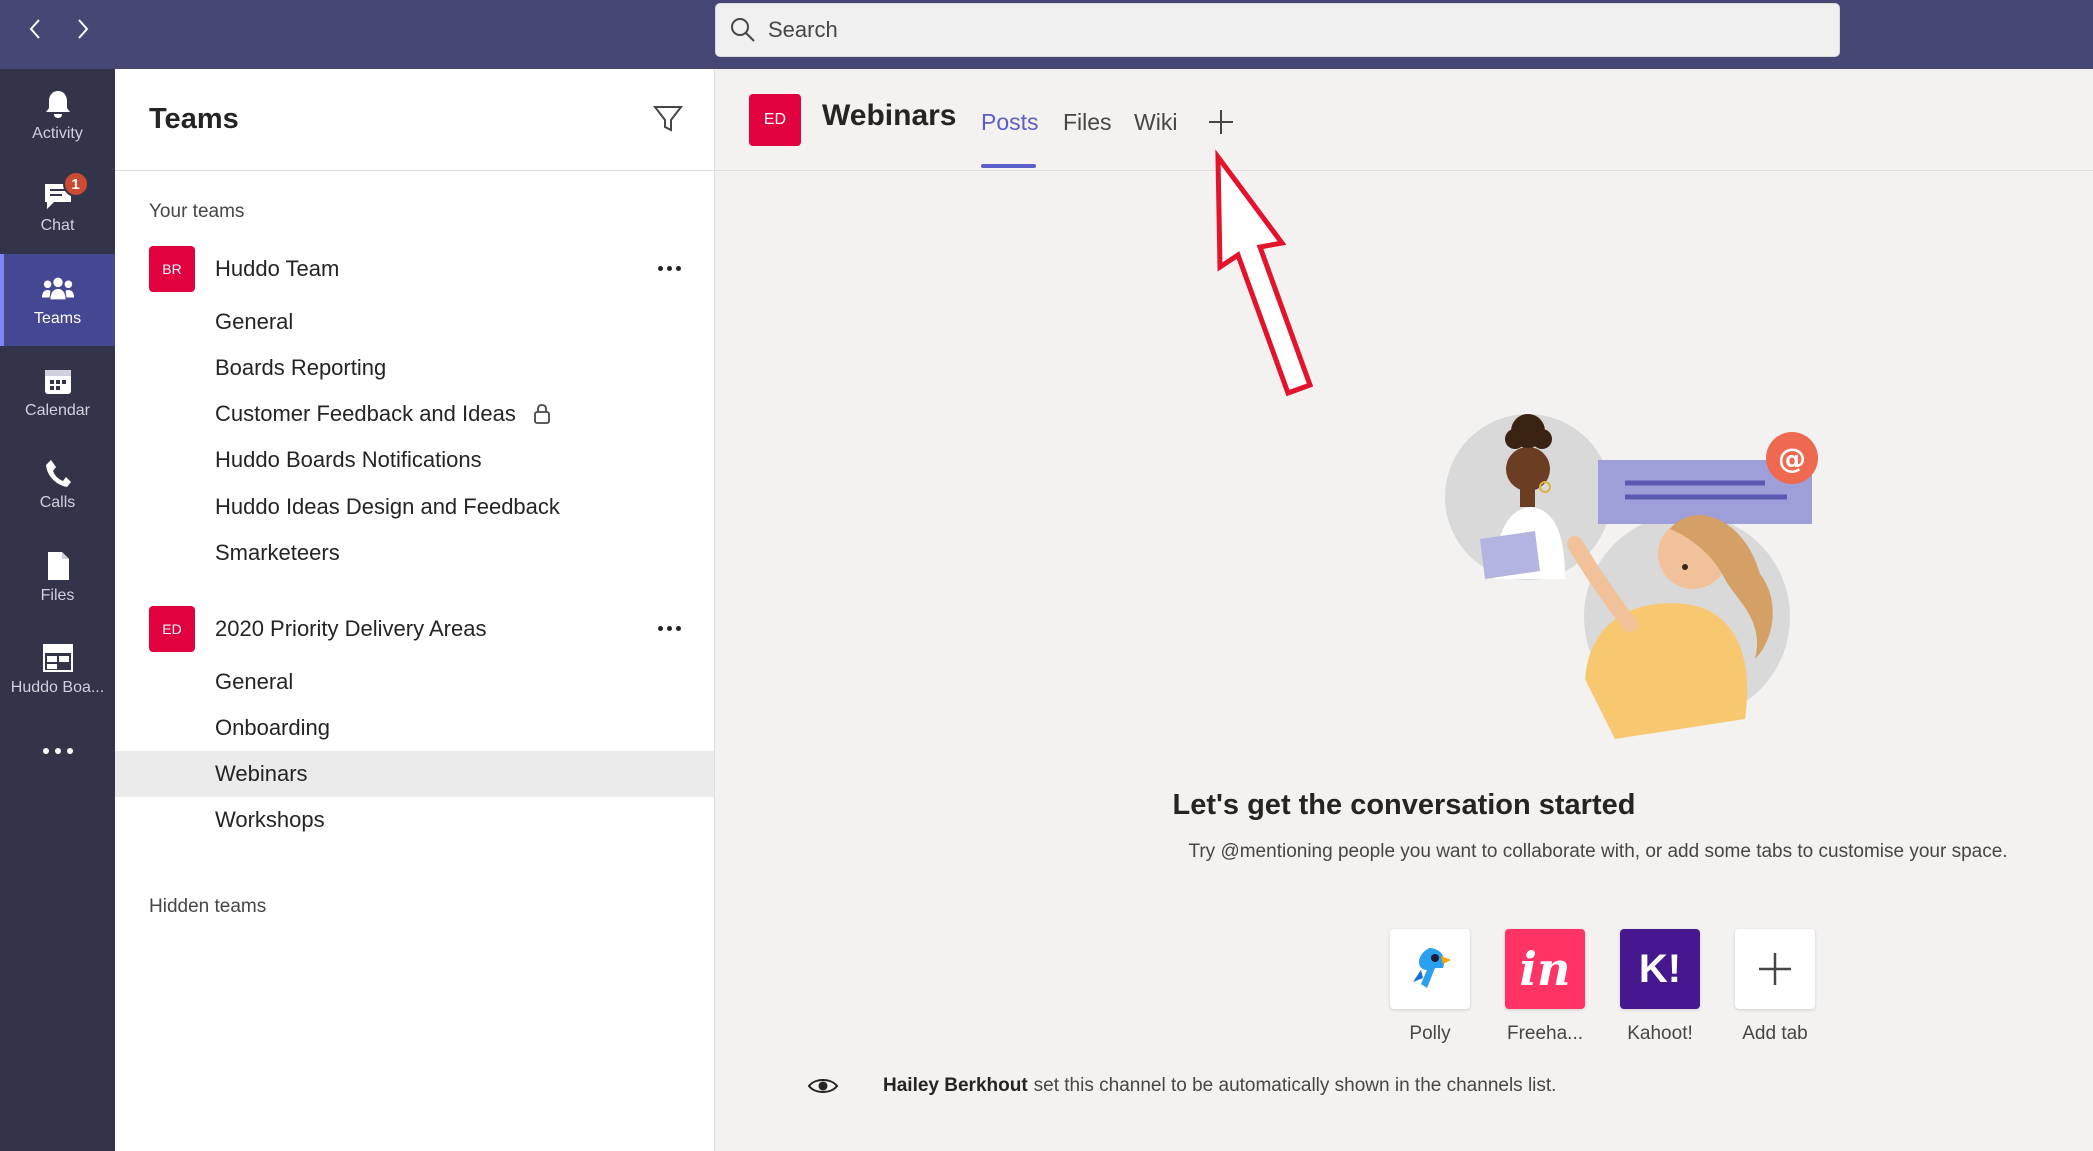 The width and height of the screenshot is (2093, 1151). Describe the element at coordinates (743, 30) in the screenshot. I see `search-icon` at that location.